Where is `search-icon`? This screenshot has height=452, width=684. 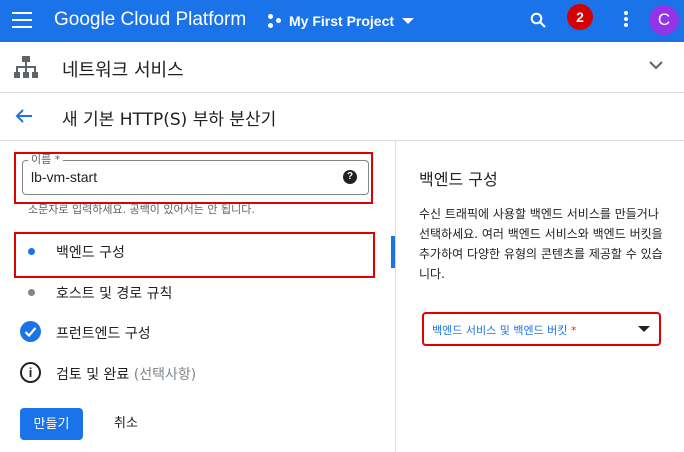
search-icon is located at coordinates (538, 20).